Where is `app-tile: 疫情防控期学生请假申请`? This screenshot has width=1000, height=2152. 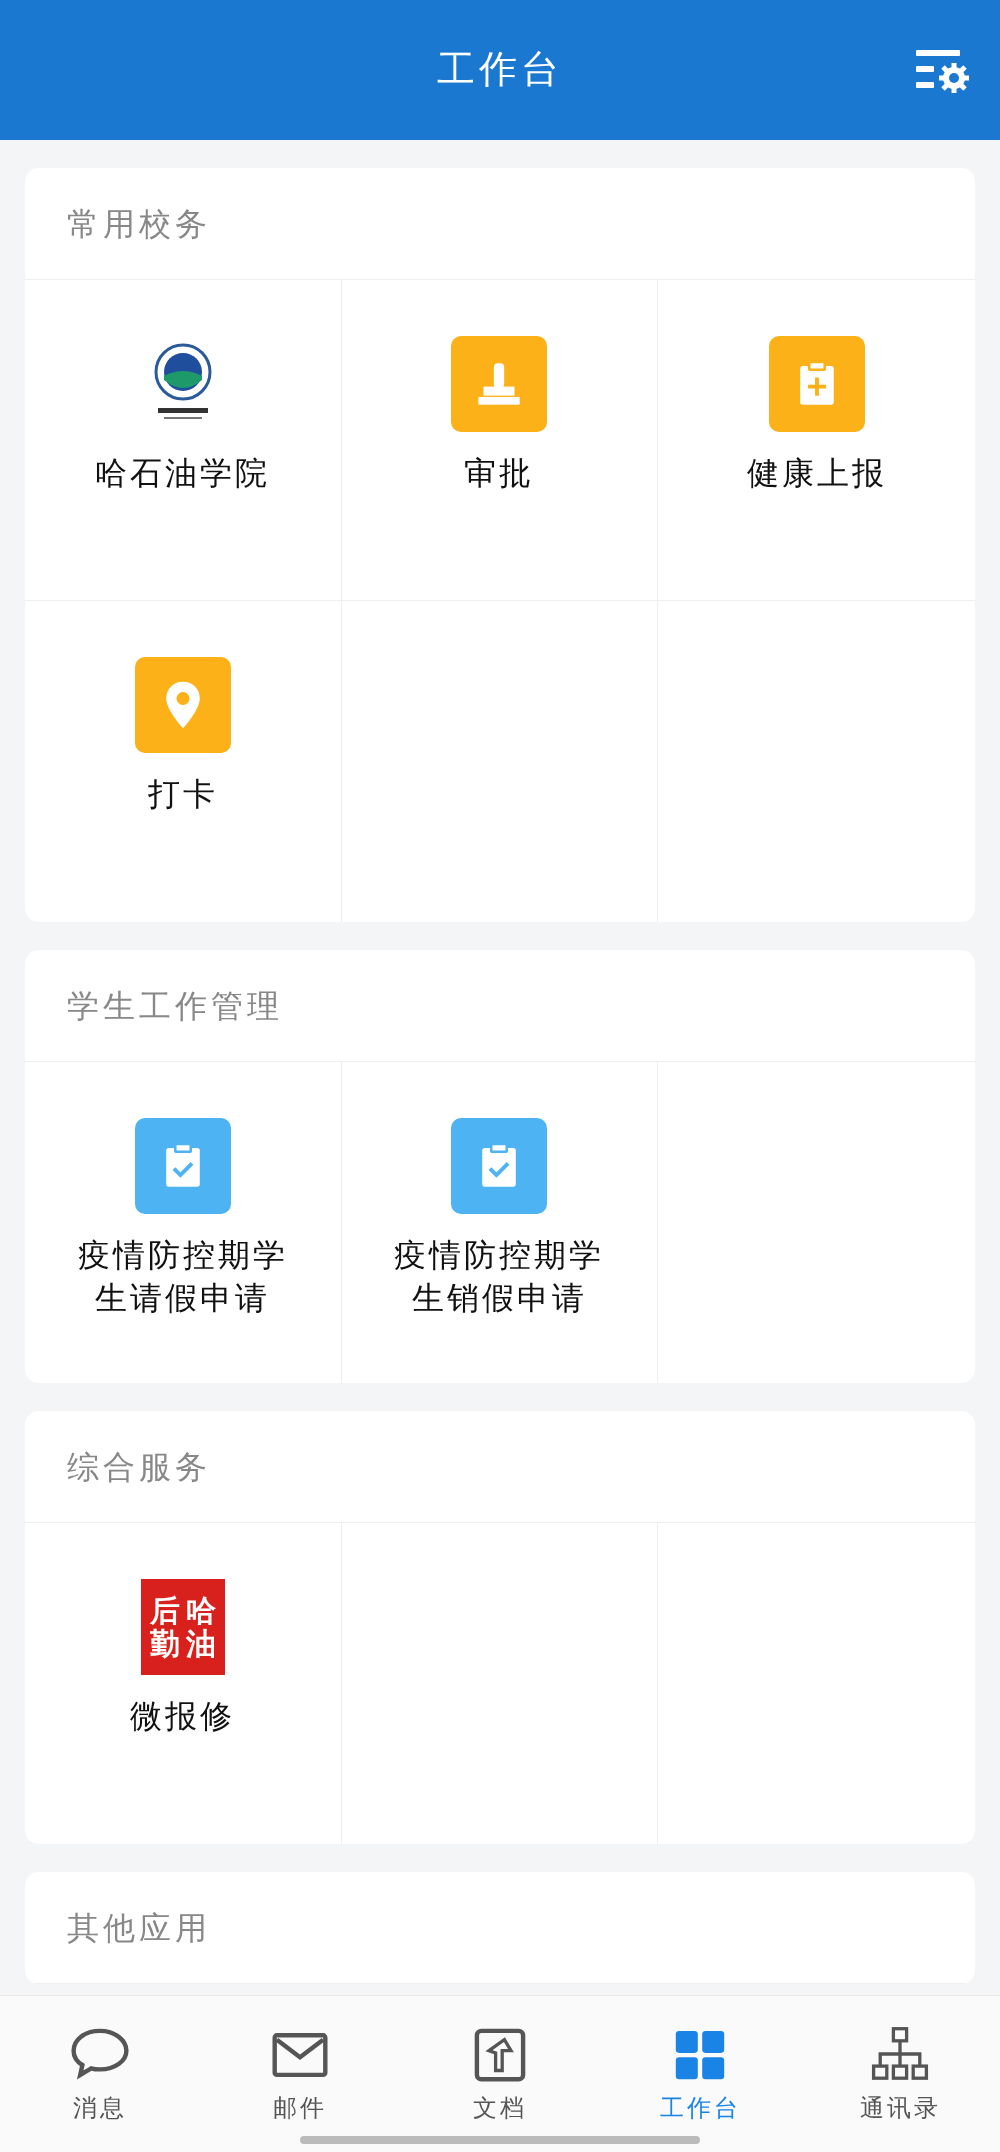
app-tile: 疫情防控期学生请假申请 is located at coordinates (183, 1222).